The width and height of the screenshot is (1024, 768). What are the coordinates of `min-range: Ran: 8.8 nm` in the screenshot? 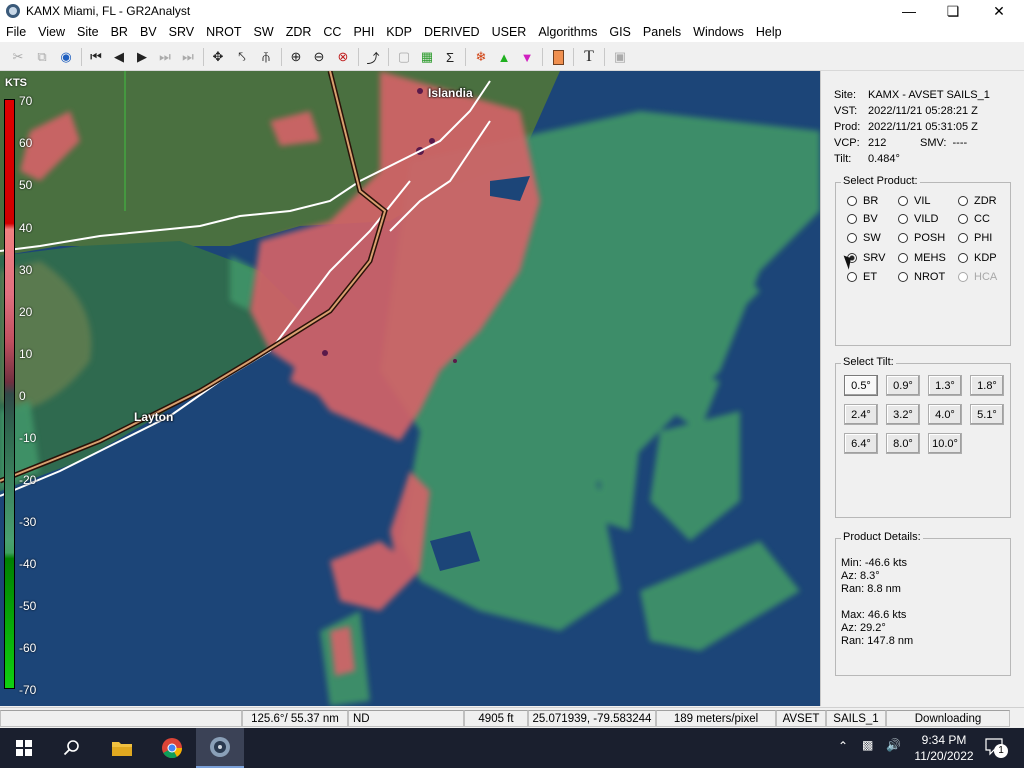 It's located at (871, 589).